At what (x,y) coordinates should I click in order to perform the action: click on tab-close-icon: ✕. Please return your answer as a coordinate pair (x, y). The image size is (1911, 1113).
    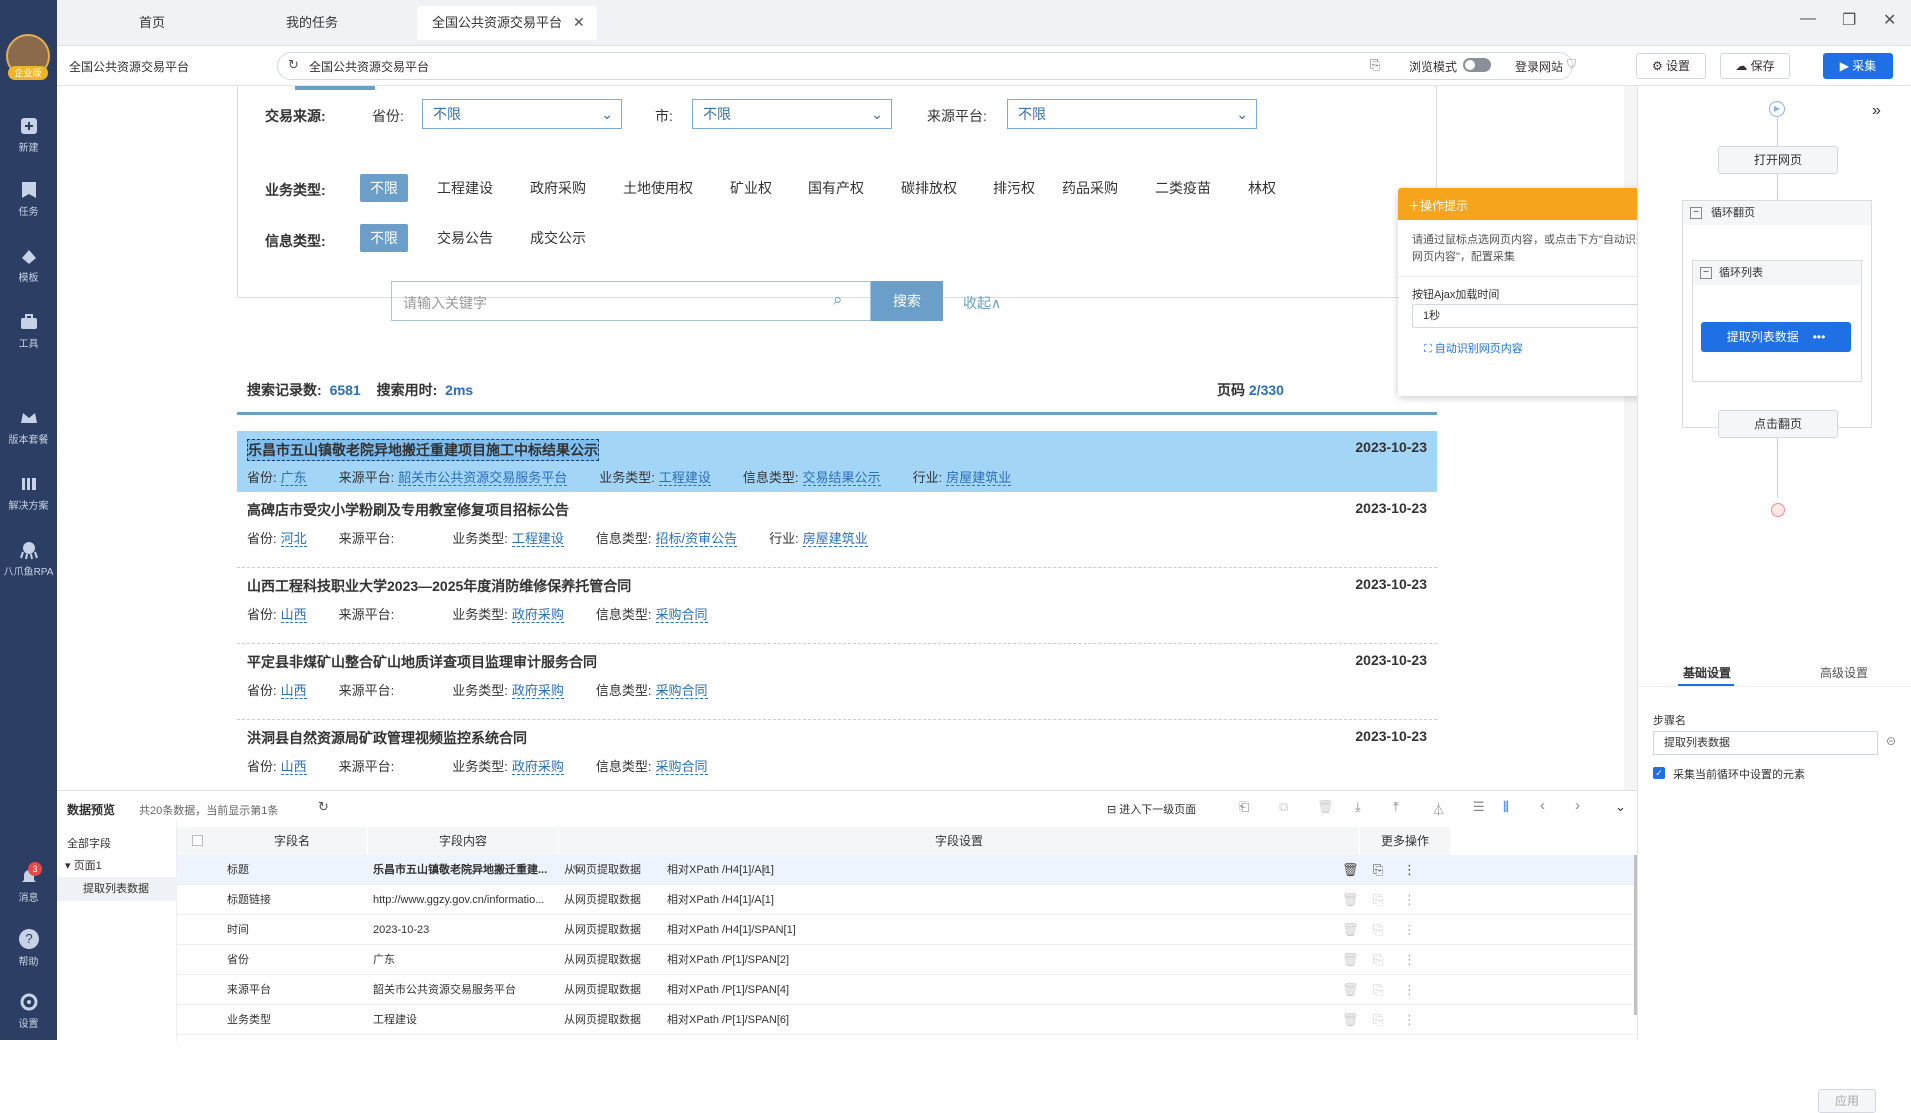
    Looking at the image, I should click on (579, 22).